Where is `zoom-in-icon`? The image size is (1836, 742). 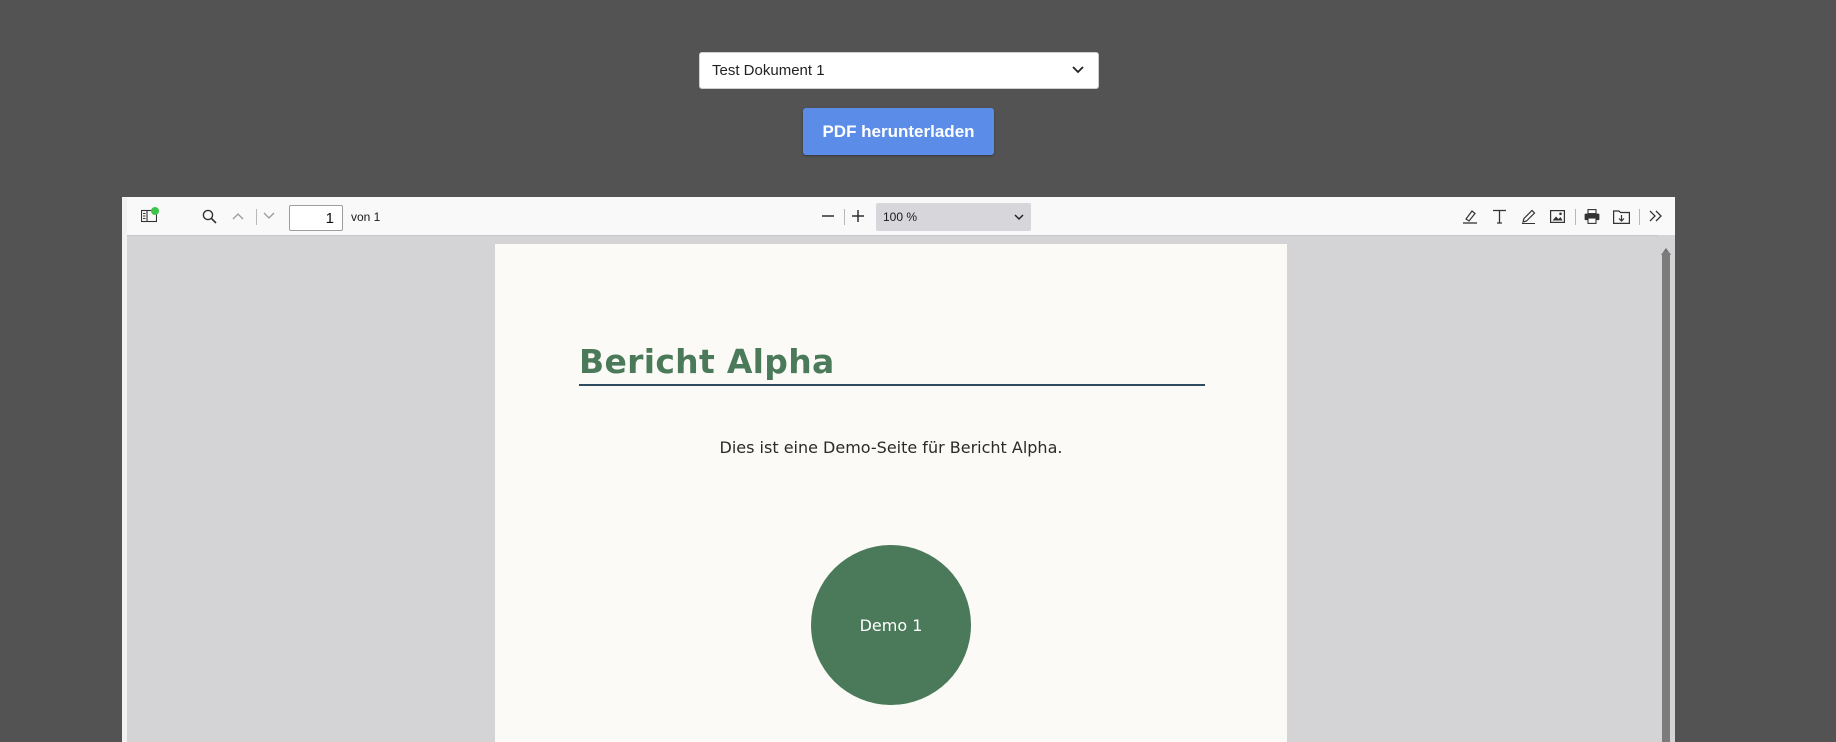
zoom-in-icon is located at coordinates (858, 216).